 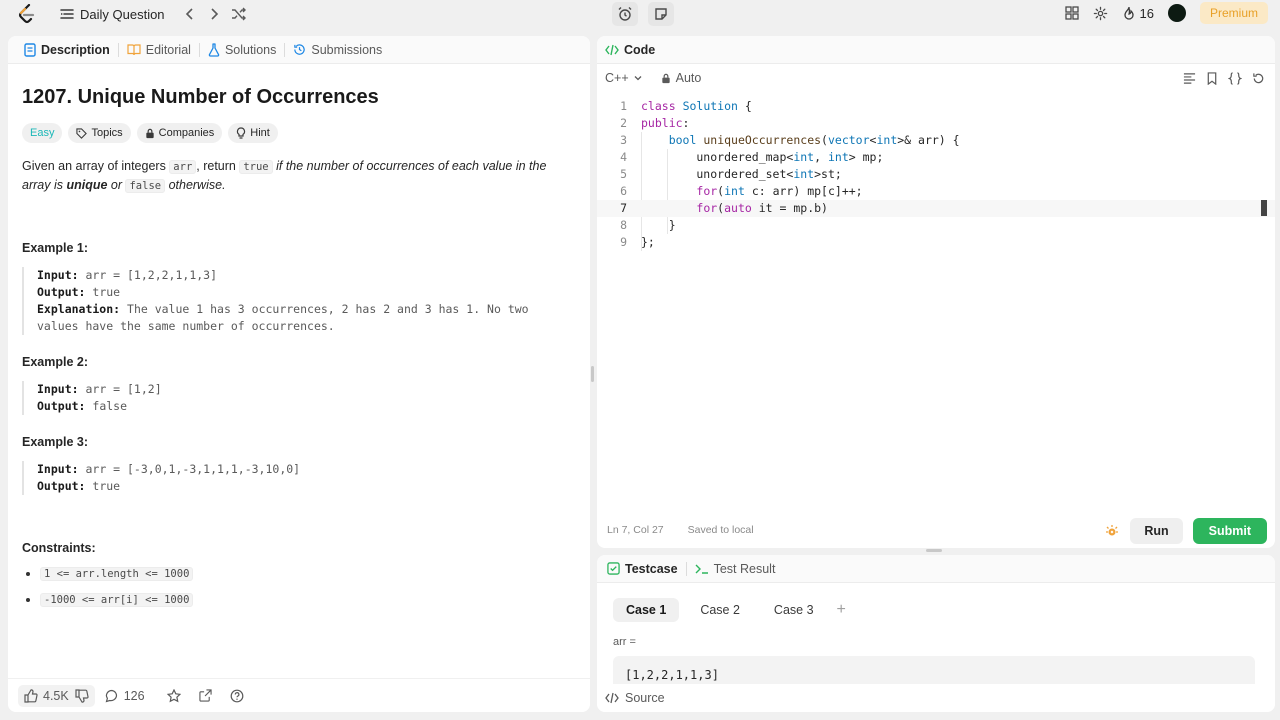 I want to click on submit-button: Submit, so click(x=1229, y=531).